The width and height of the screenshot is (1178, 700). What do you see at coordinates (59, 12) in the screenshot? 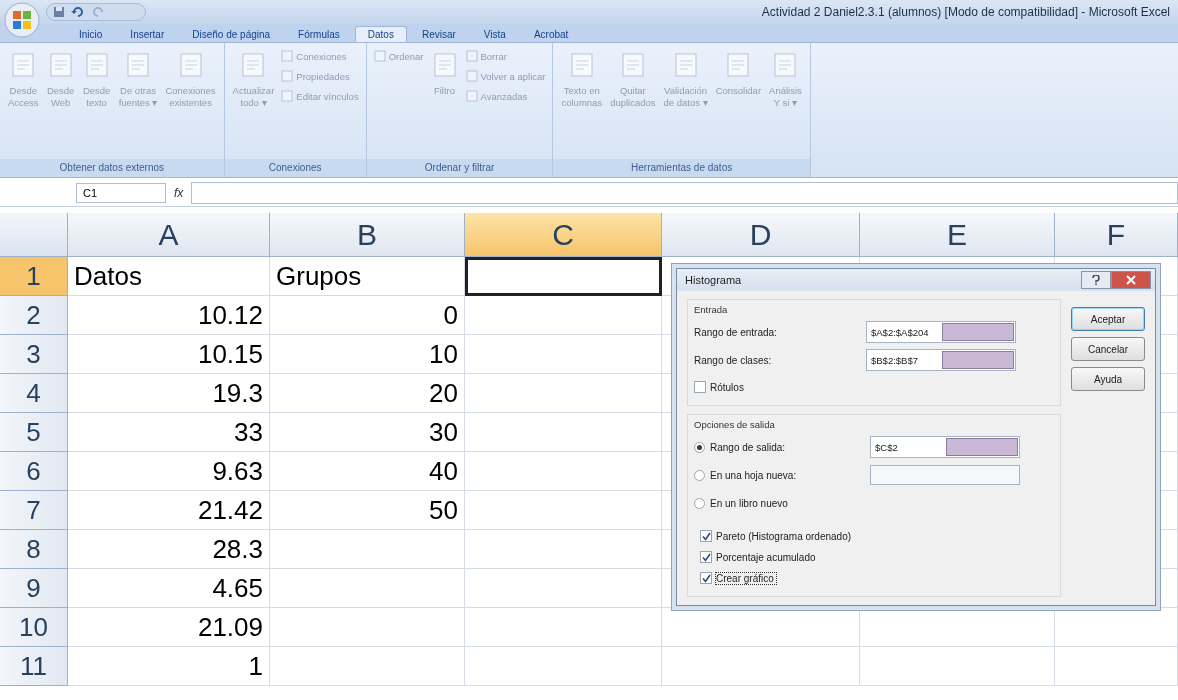
I see `save-icon` at bounding box center [59, 12].